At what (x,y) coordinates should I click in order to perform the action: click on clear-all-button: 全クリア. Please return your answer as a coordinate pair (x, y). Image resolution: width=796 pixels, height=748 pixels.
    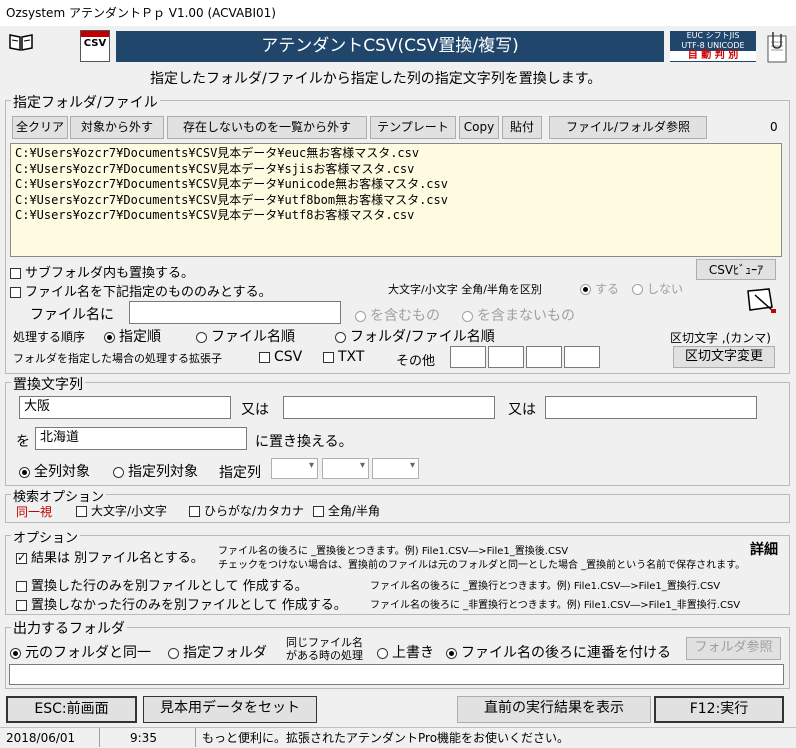
    Looking at the image, I should click on (40, 127).